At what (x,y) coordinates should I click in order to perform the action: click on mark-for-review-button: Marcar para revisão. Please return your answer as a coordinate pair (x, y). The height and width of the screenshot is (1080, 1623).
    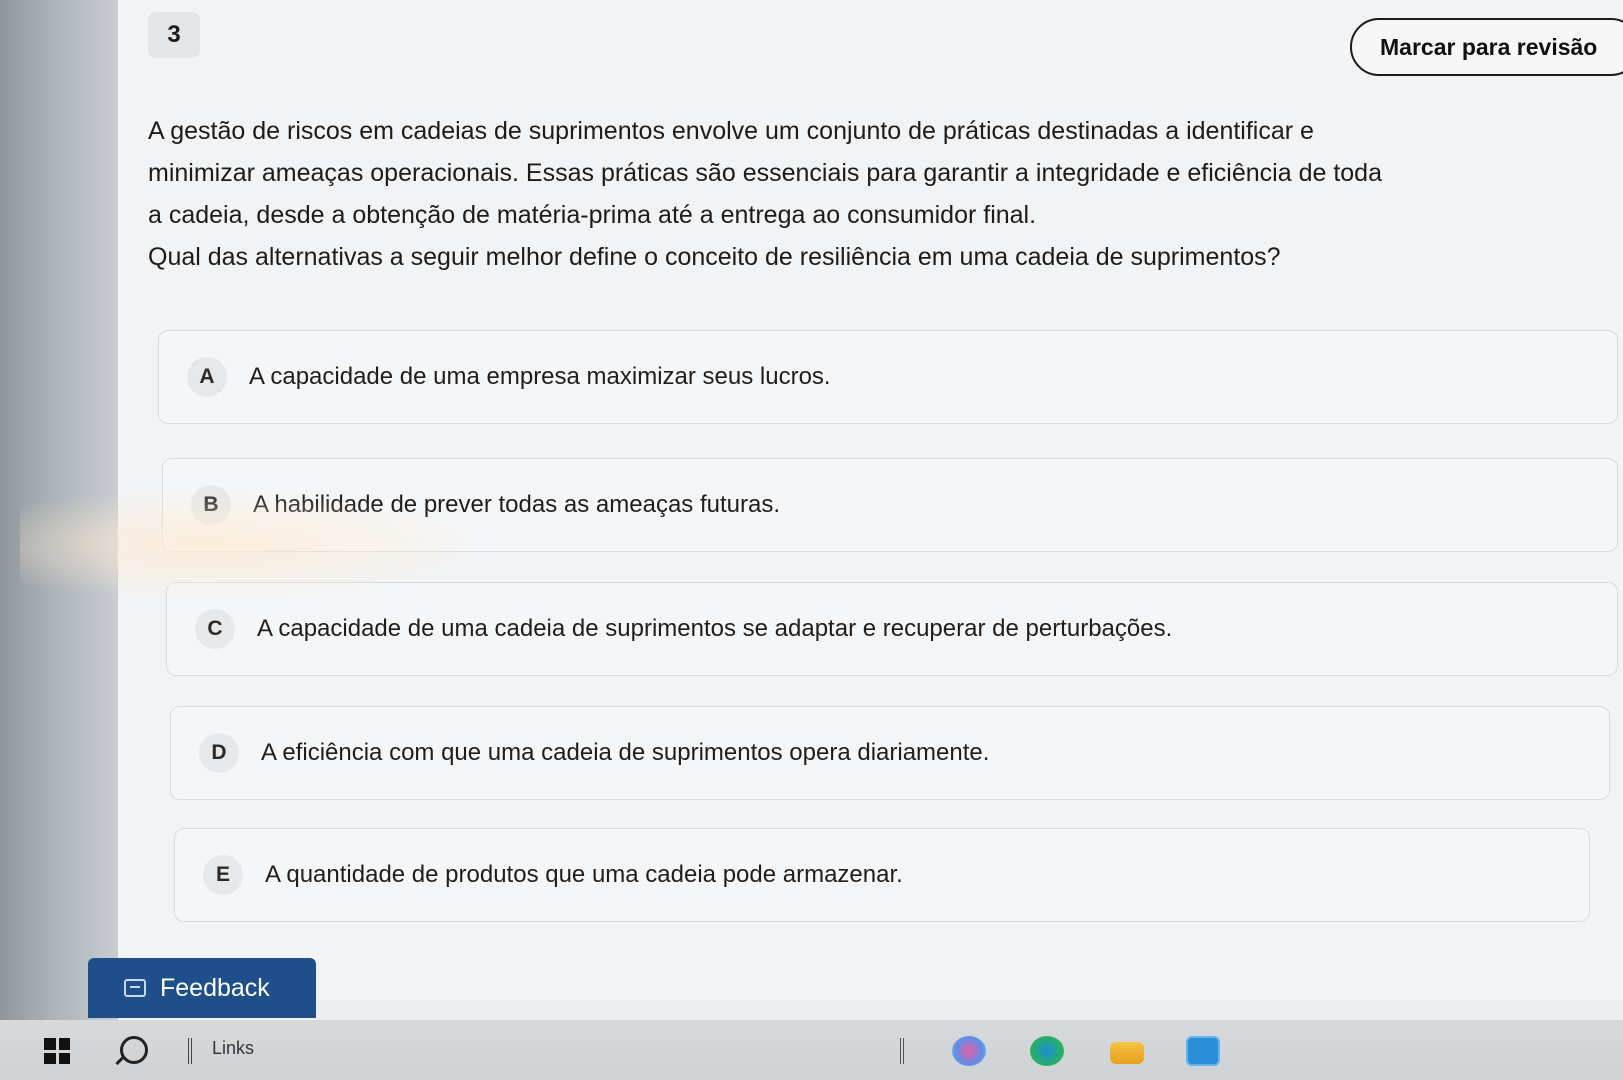
    Looking at the image, I should click on (1486, 47).